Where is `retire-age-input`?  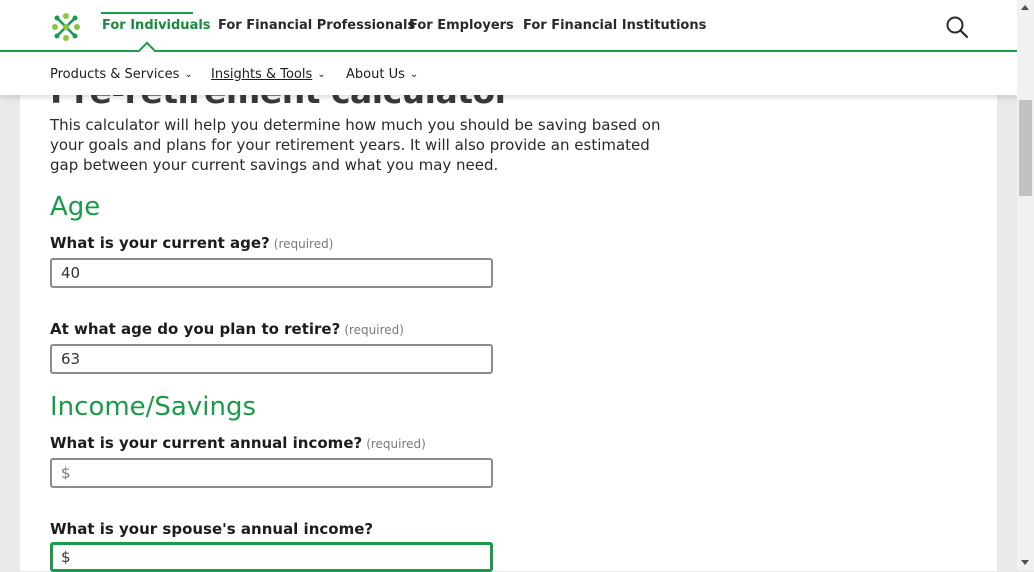 retire-age-input is located at coordinates (271, 359).